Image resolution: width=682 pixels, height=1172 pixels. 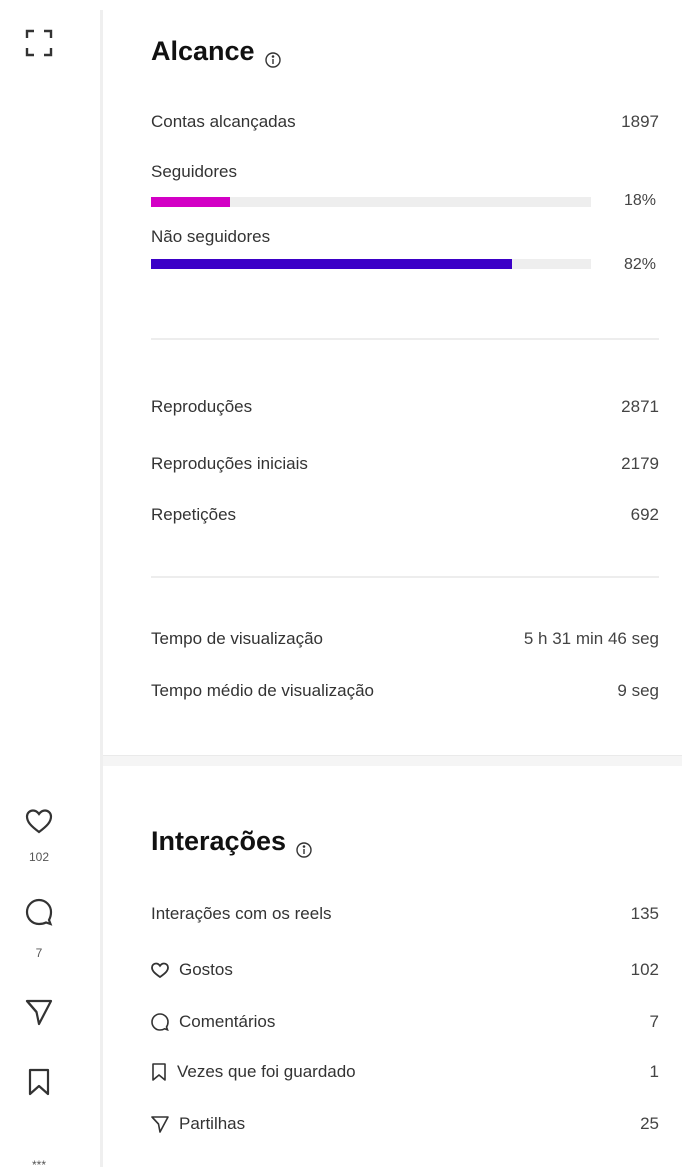 I want to click on likes-label: Gostos, so click(x=206, y=969).